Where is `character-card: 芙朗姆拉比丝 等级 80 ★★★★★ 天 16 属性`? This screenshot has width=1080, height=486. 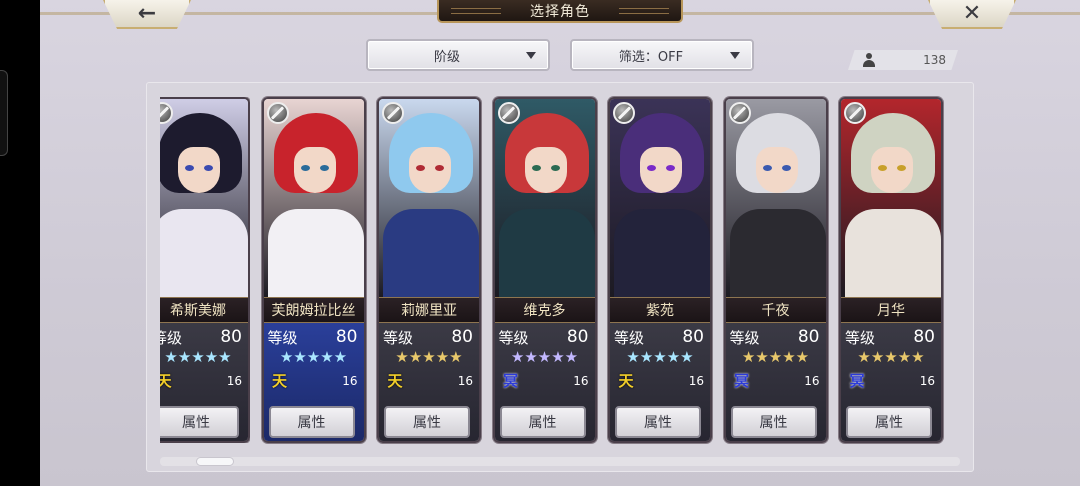 character-card: 芙朗姆拉比丝 等级 80 ★★★★★ 天 16 属性 is located at coordinates (313, 270).